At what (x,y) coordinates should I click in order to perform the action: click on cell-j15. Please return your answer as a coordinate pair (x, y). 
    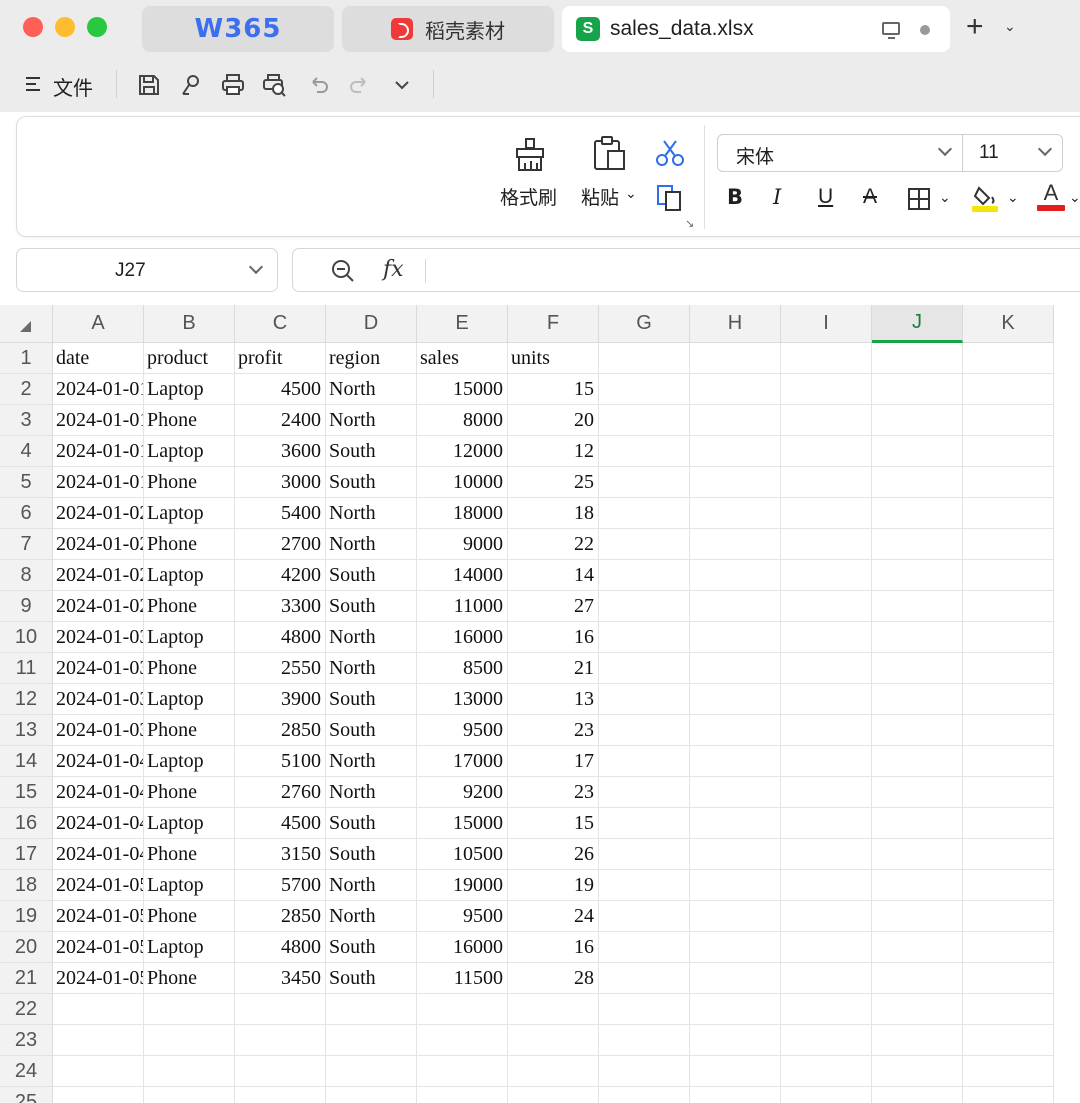
    Looking at the image, I should click on (917, 792).